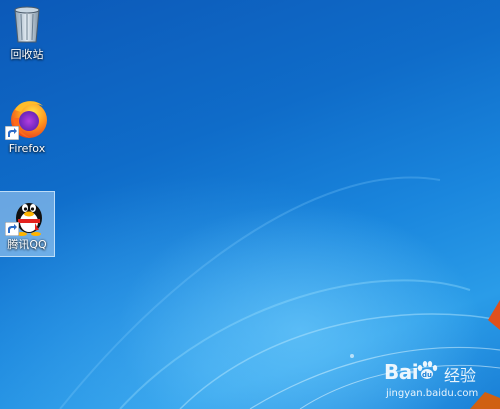 This screenshot has width=500, height=409. What do you see at coordinates (432, 393) in the screenshot?
I see `watermark-url: jingyan.baidu.com` at bounding box center [432, 393].